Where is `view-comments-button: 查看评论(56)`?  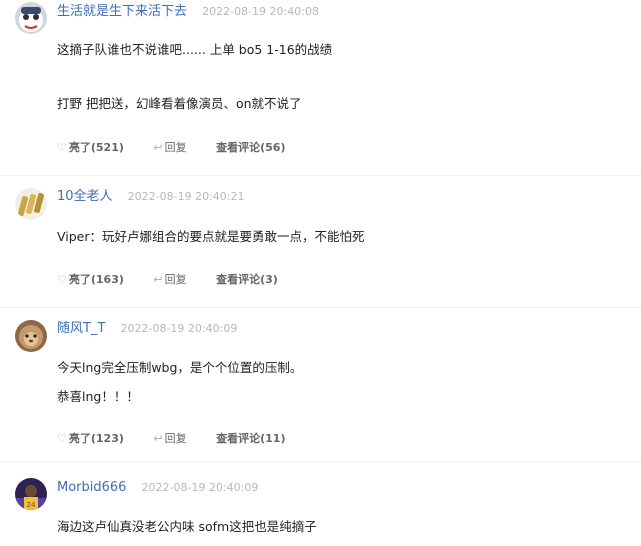 view-comments-button: 查看评论(56) is located at coordinates (250, 148).